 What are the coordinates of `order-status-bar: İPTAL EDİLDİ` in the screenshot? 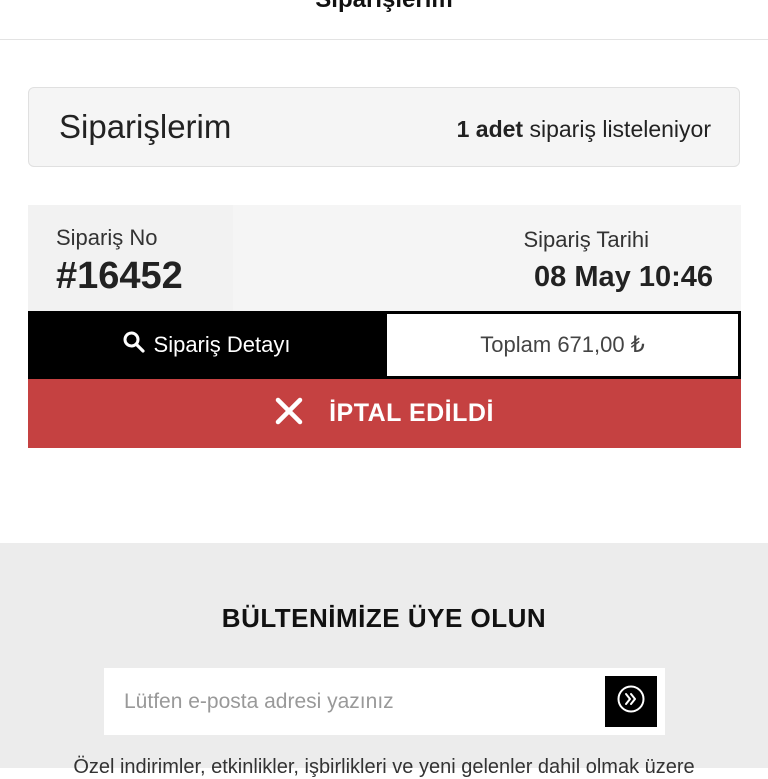 It's located at (384, 413).